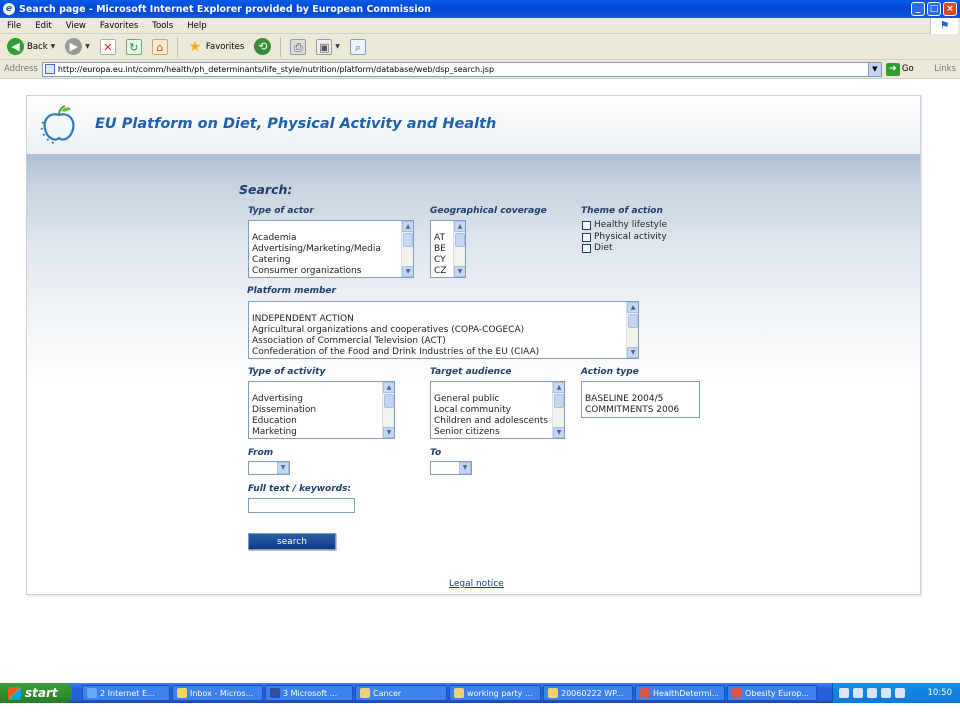  Describe the element at coordinates (491, 432) in the screenshot. I see `list-option: Senior citizens` at that location.